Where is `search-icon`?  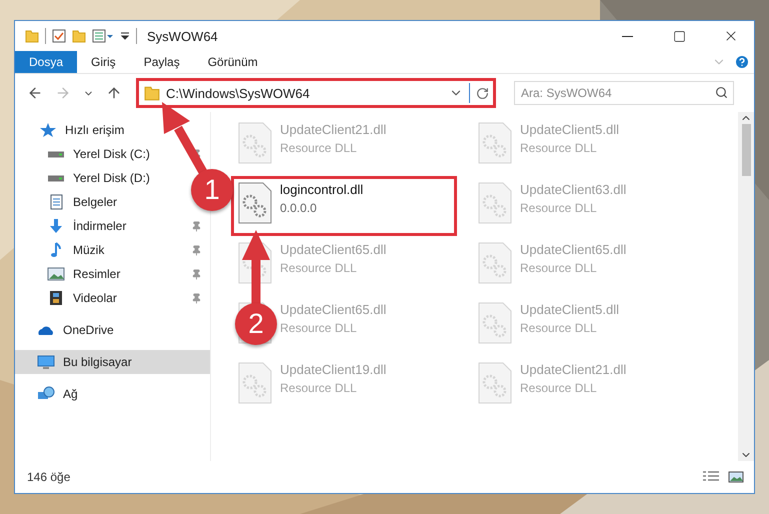 search-icon is located at coordinates (721, 92).